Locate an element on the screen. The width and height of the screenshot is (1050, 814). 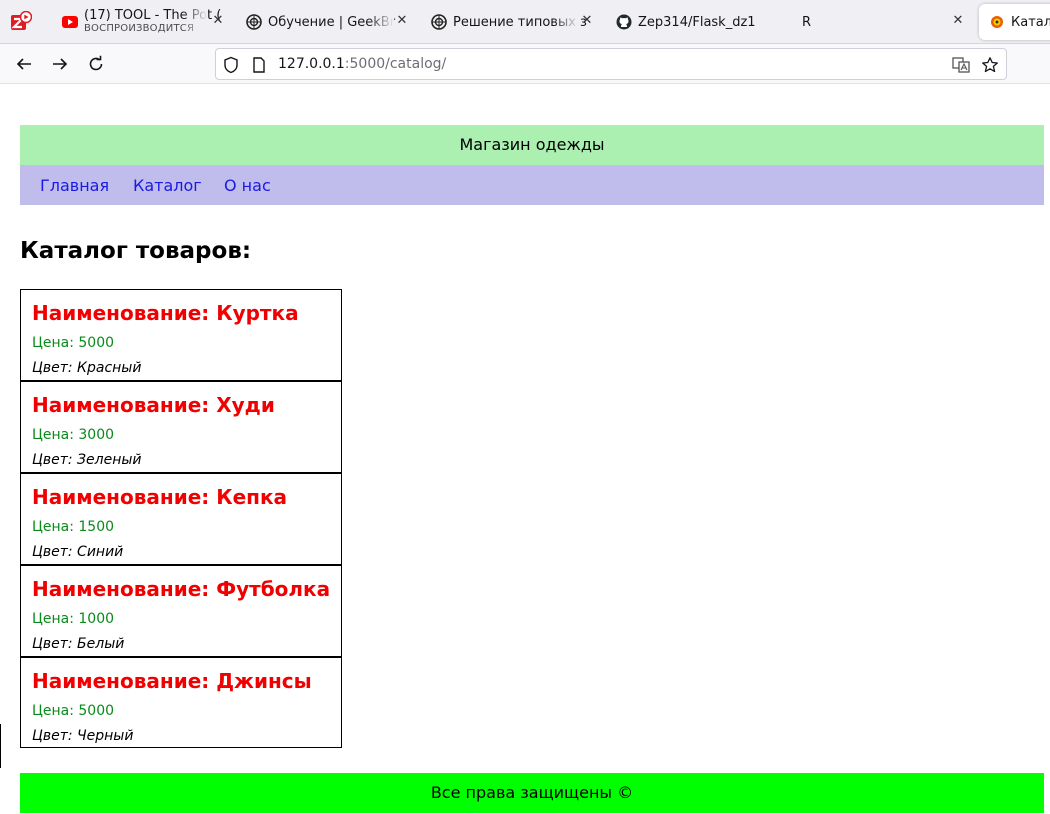
nav-link-catalog: Каталог is located at coordinates (167, 185).